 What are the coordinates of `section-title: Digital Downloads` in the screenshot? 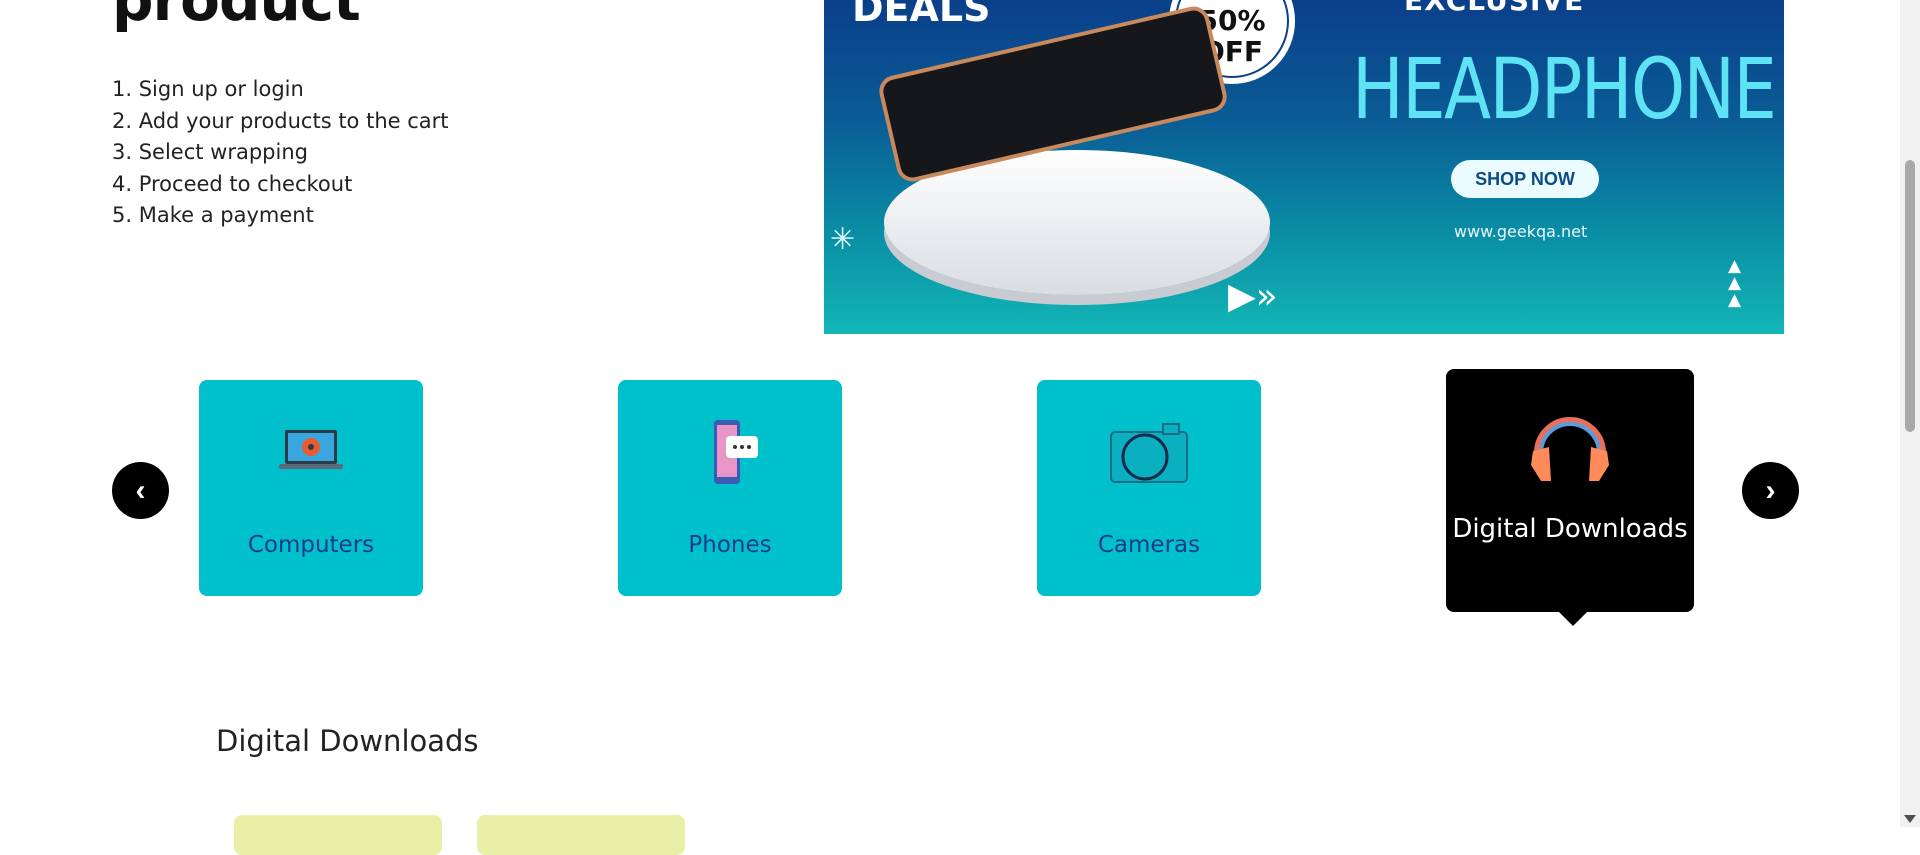 It's located at (347, 741).